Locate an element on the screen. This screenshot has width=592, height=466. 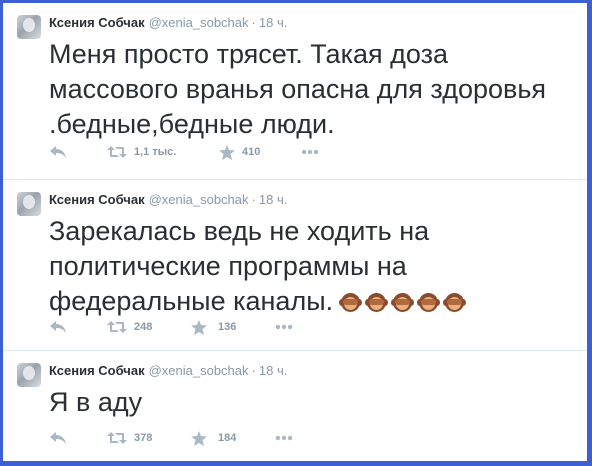
retweet-count: 1,1 тыс. is located at coordinates (155, 152).